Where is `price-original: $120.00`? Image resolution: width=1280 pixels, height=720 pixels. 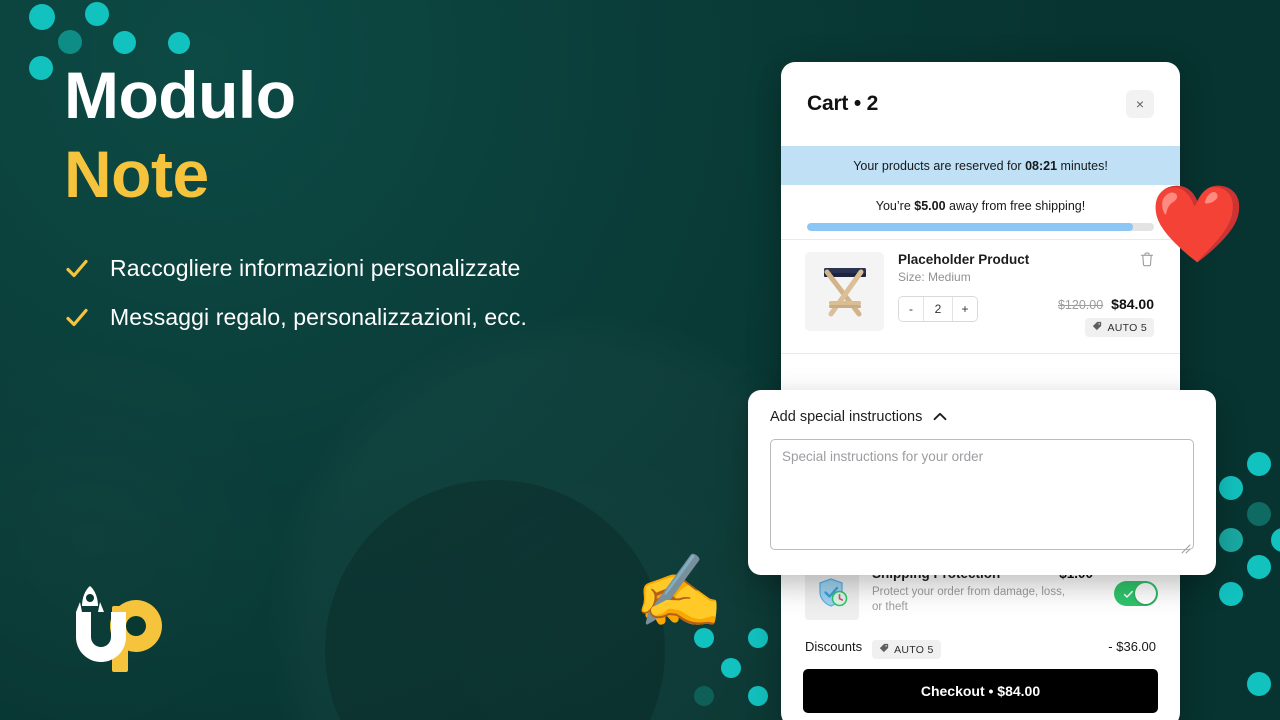 price-original: $120.00 is located at coordinates (1080, 305).